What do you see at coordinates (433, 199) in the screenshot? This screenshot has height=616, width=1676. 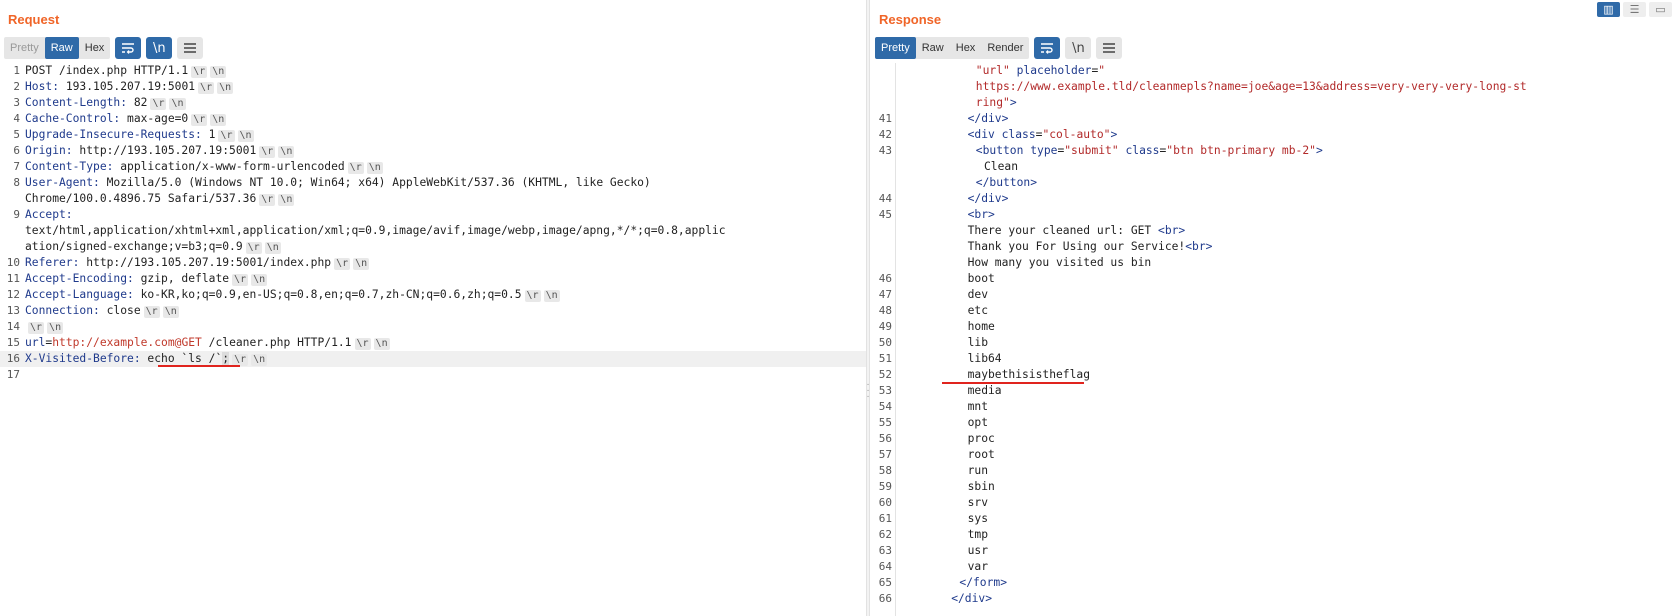 I see `request-line: Chrome/100.0.4896.75 Safari/537.36 \r \n` at bounding box center [433, 199].